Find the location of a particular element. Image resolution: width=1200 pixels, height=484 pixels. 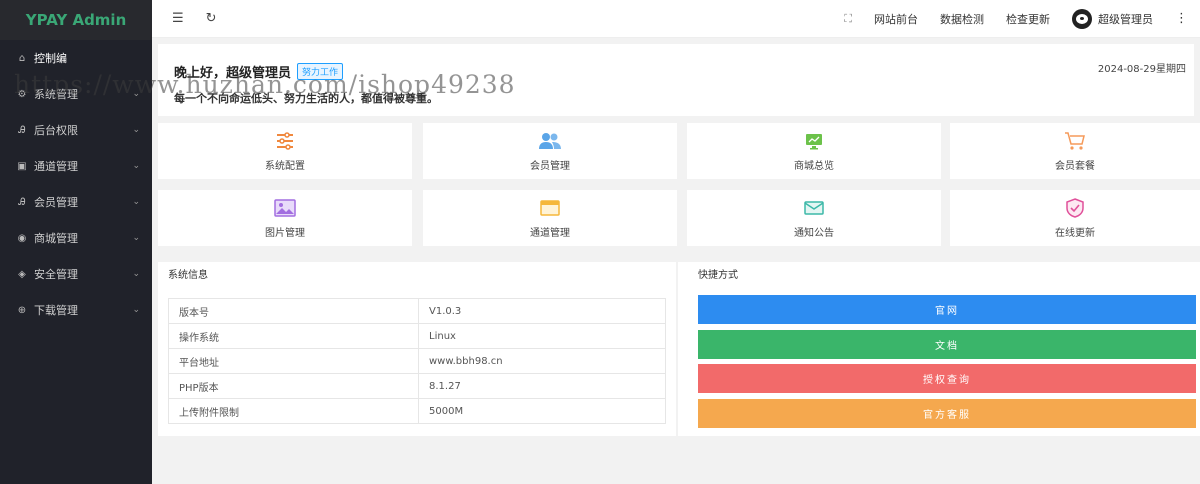

download-icon: ⊕ is located at coordinates (22, 310).